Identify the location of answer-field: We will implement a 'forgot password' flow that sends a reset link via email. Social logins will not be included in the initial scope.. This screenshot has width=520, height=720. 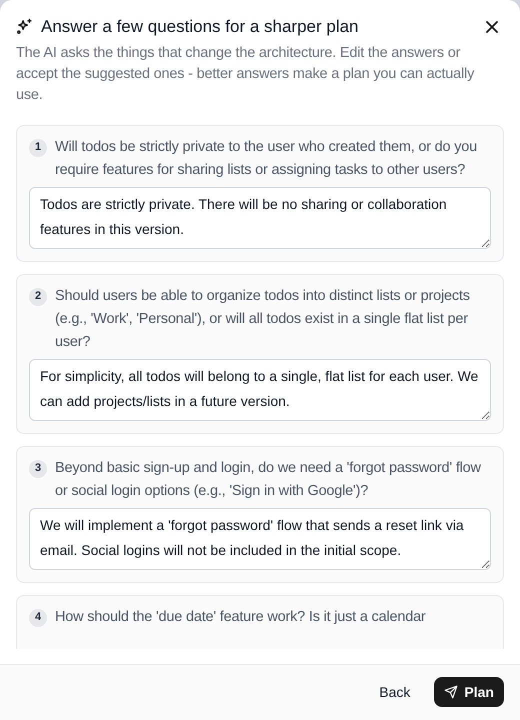
(260, 539).